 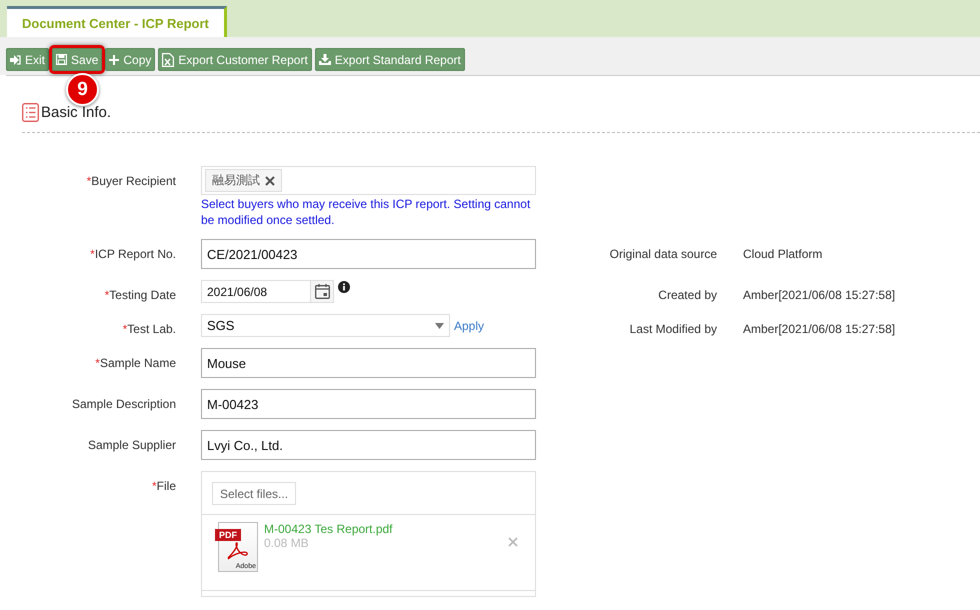 What do you see at coordinates (368, 254) in the screenshot?
I see `text-field: CE/2021/00423` at bounding box center [368, 254].